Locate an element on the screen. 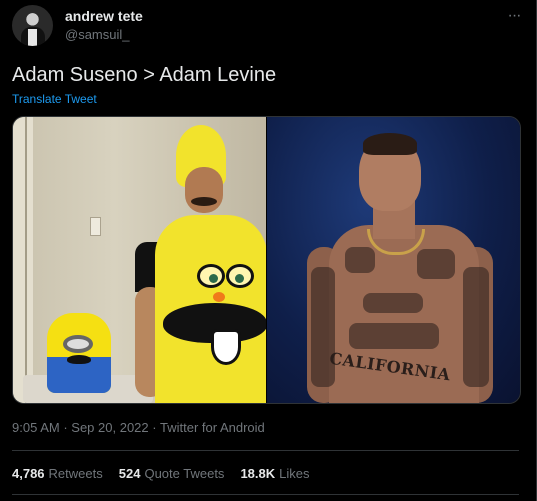  likes-label: Likes is located at coordinates (294, 473).